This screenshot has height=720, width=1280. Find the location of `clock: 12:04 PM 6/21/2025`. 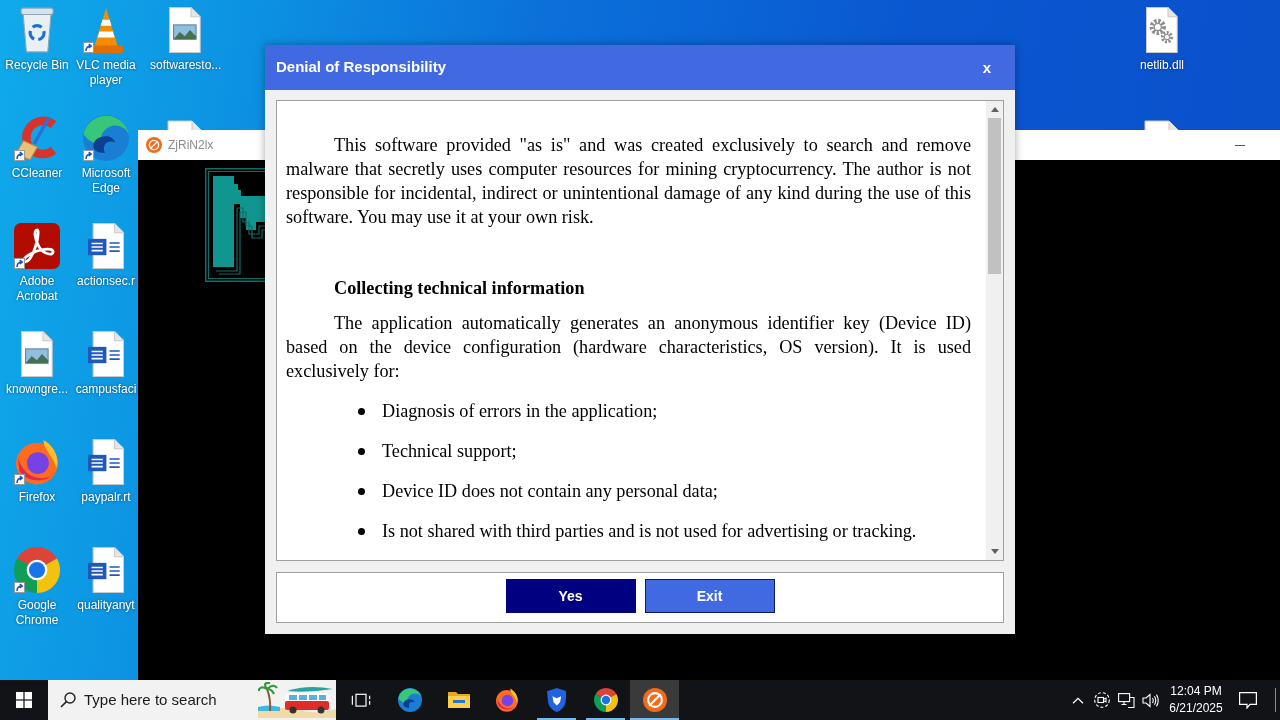

clock: 12:04 PM 6/21/2025 is located at coordinates (1196, 700).